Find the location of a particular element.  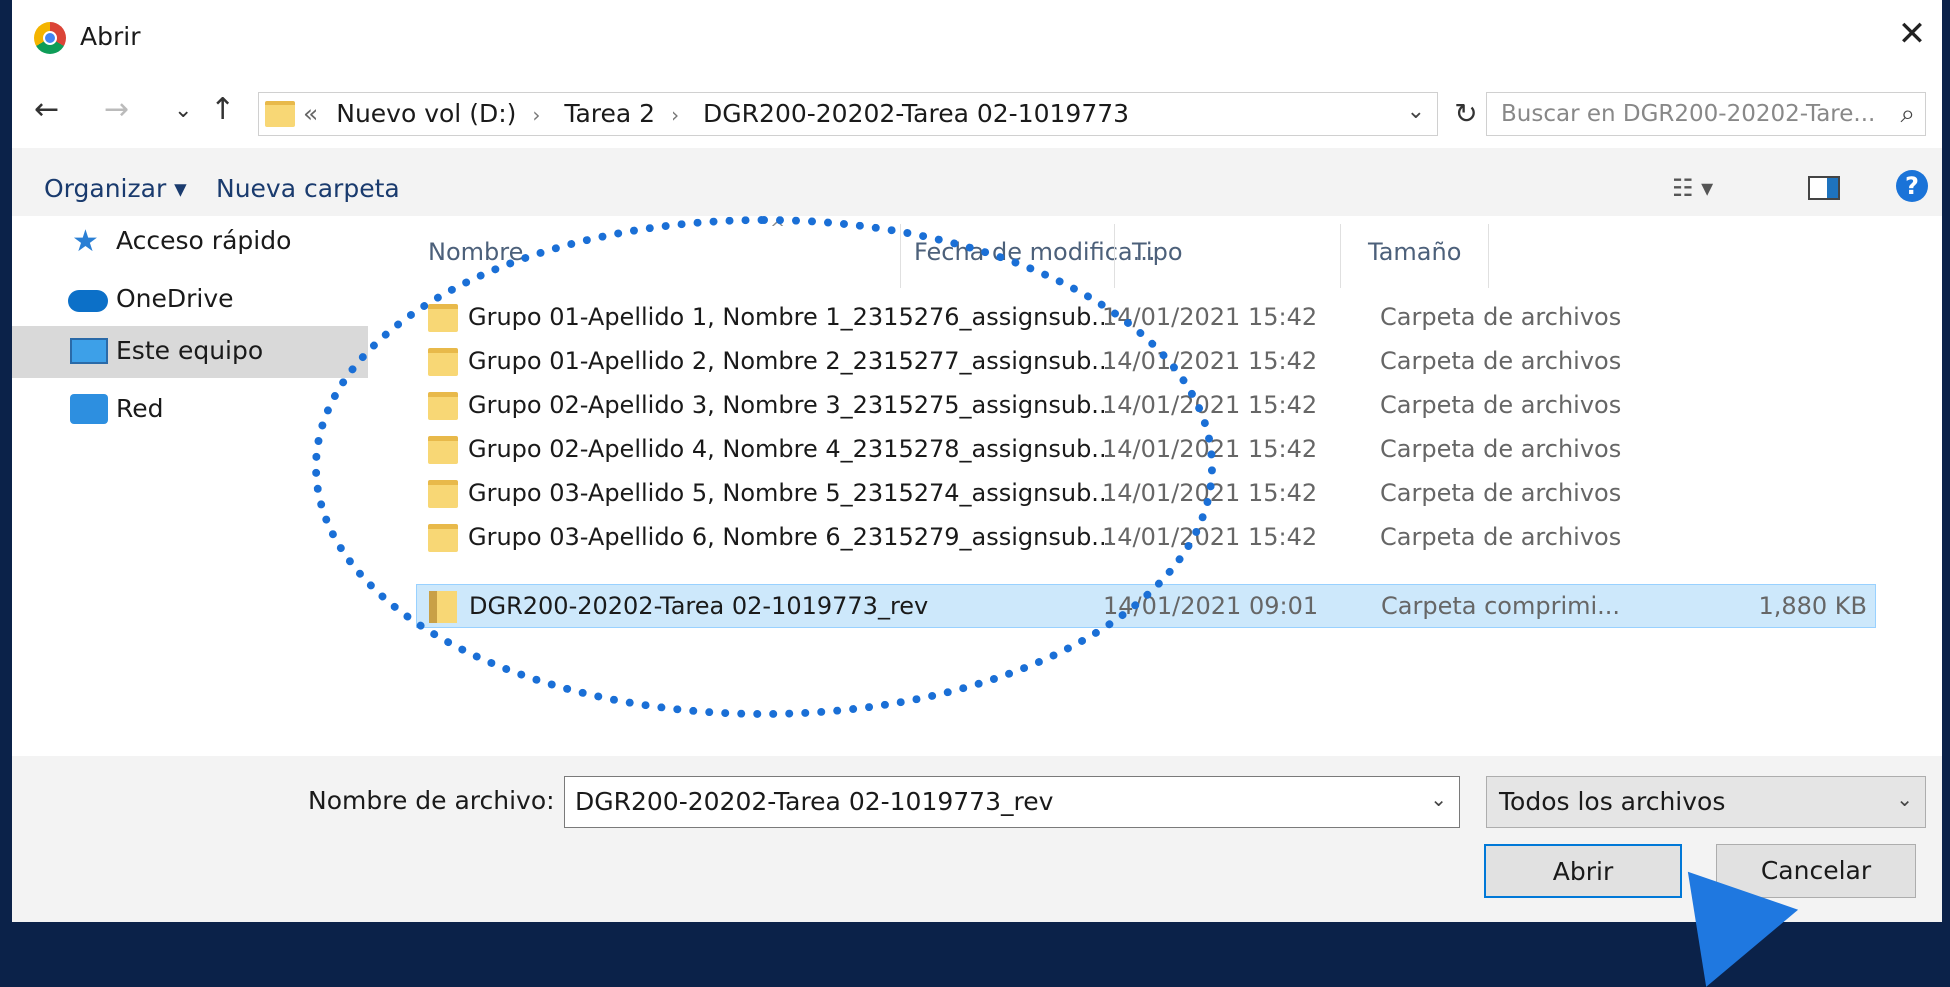

file-size: 1,880 KB is located at coordinates (1812, 606).